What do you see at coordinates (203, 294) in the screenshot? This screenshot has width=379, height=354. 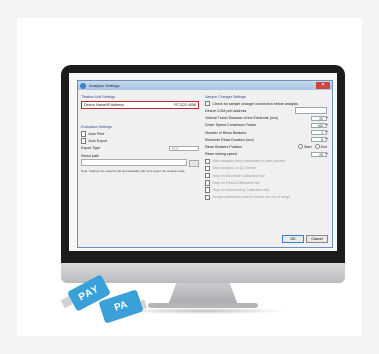 I see `monitor-stand` at bounding box center [203, 294].